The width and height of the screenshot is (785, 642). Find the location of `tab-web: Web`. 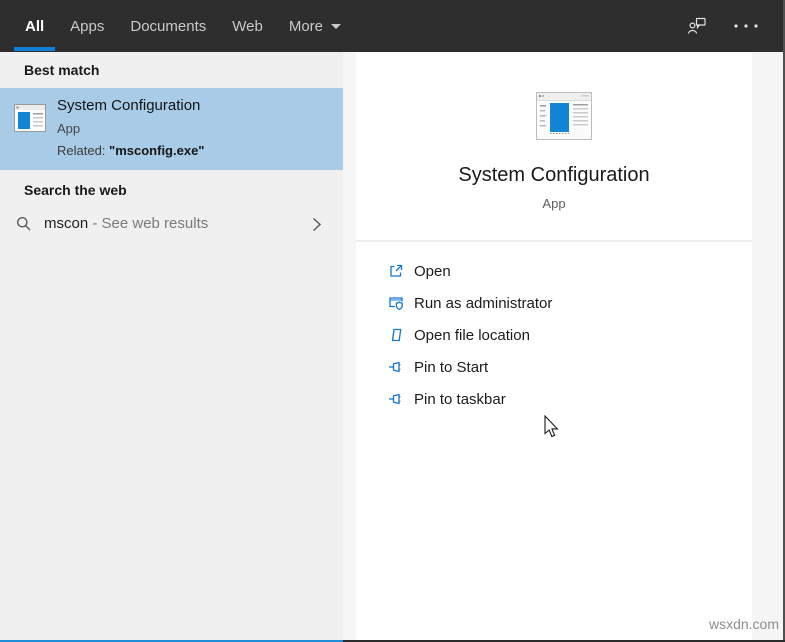

tab-web: Web is located at coordinates (247, 26).